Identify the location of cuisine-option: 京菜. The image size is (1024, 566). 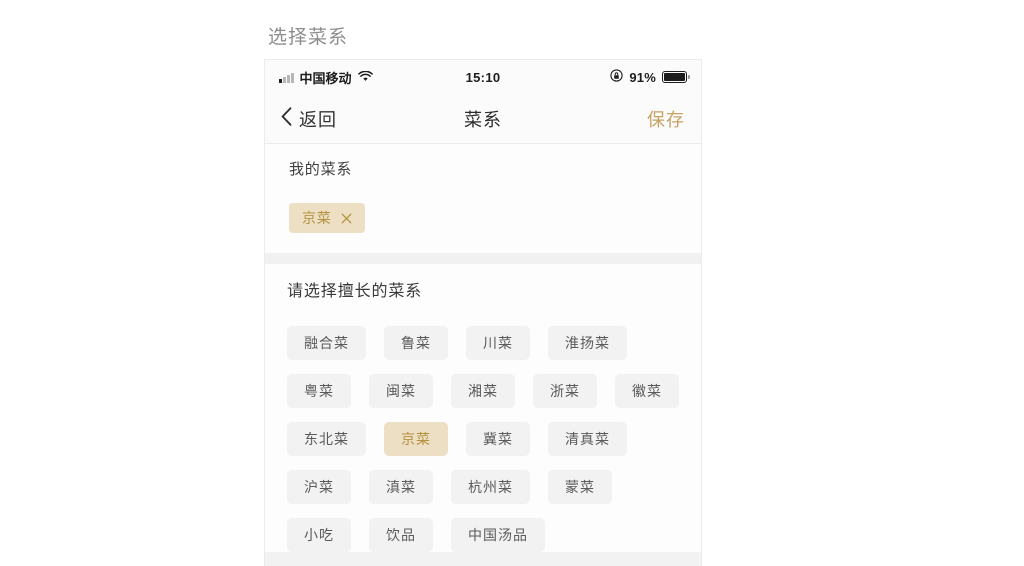
(416, 439).